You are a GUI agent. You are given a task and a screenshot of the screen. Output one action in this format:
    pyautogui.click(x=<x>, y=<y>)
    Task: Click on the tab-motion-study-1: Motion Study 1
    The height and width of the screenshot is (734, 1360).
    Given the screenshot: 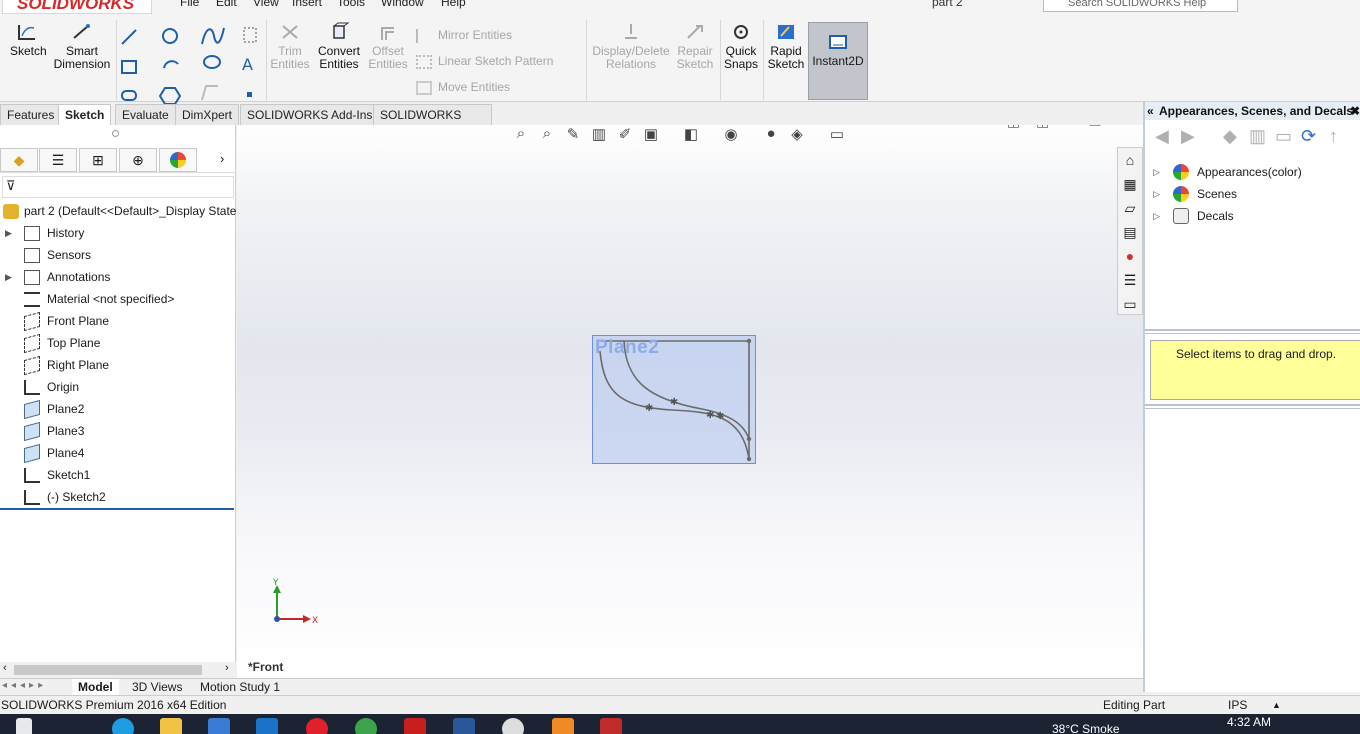 What is the action you would take?
    pyautogui.click(x=240, y=687)
    